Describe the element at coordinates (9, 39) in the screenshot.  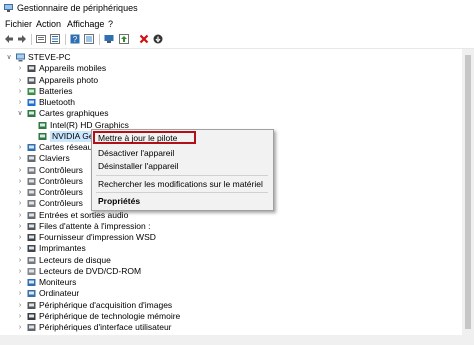
I see `back-arrow-icon` at that location.